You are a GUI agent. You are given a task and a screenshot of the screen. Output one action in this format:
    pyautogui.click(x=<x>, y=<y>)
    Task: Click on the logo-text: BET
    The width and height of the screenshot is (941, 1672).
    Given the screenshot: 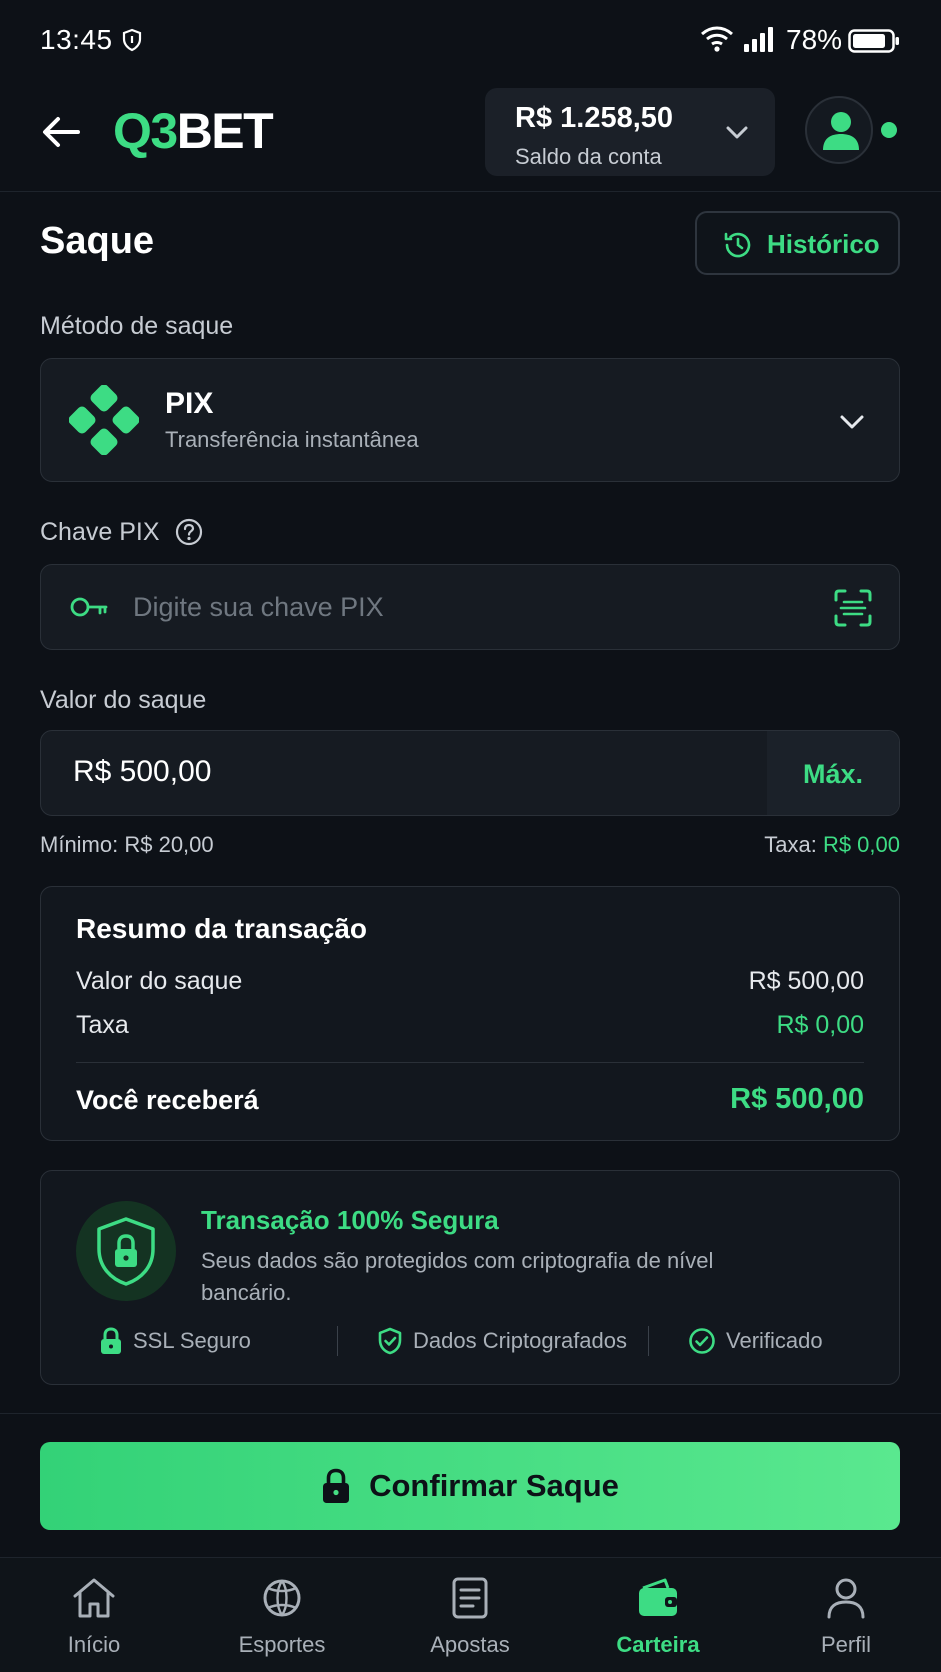 What is the action you would take?
    pyautogui.click(x=225, y=131)
    